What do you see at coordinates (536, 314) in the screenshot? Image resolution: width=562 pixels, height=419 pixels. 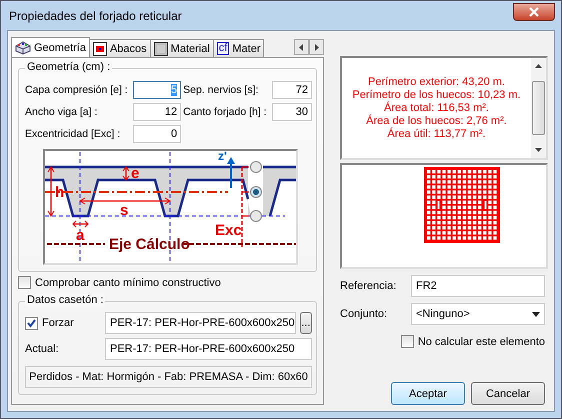 I see `dropdown-arrow-icon` at bounding box center [536, 314].